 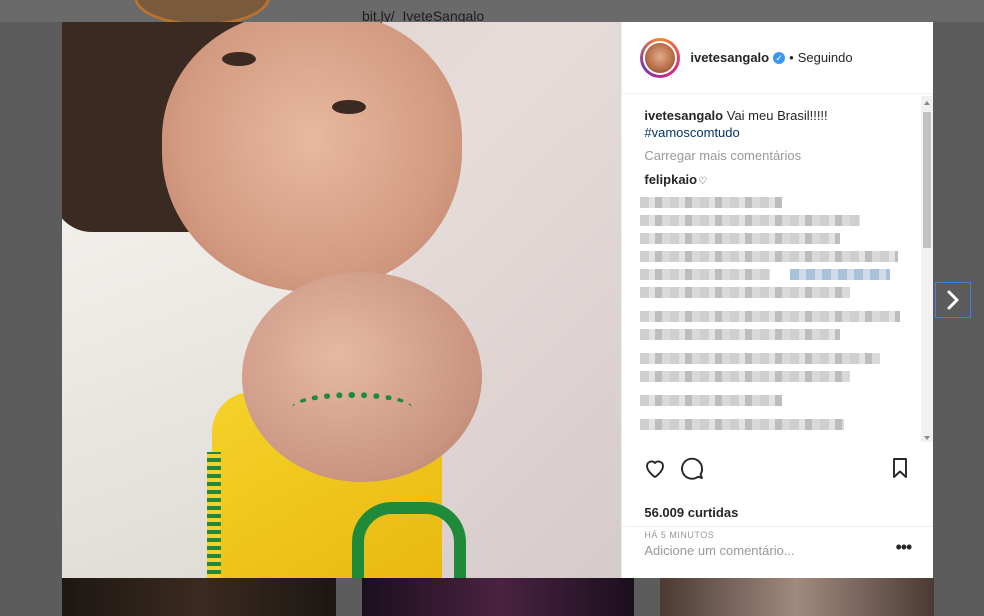 I want to click on next-post-button, so click(x=953, y=300).